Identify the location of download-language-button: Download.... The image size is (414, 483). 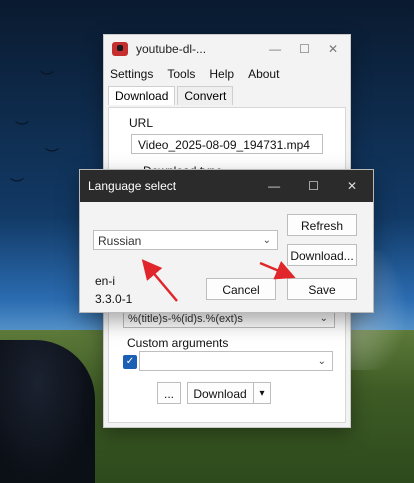
(322, 255).